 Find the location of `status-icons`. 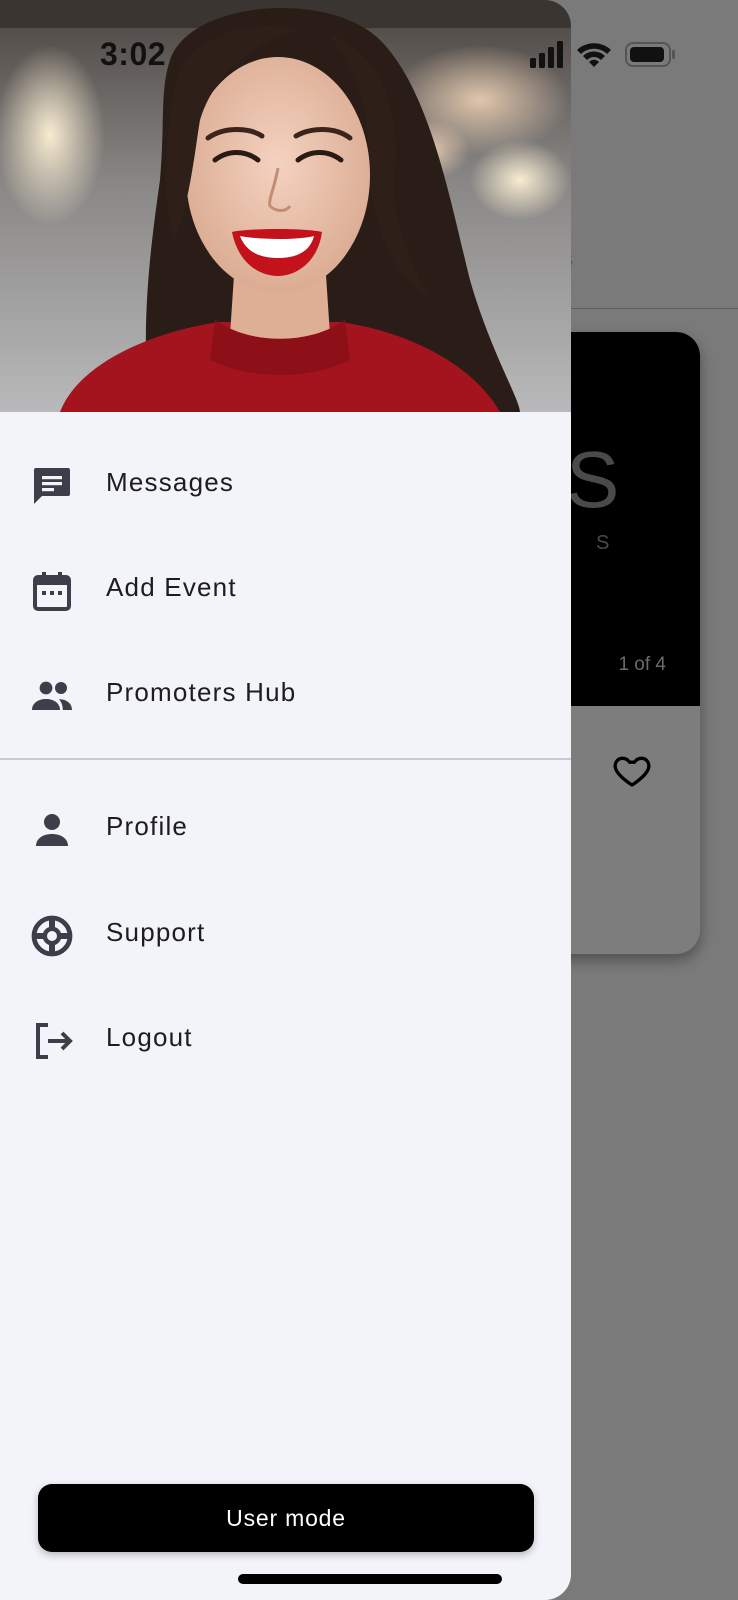

status-icons is located at coordinates (602, 54).